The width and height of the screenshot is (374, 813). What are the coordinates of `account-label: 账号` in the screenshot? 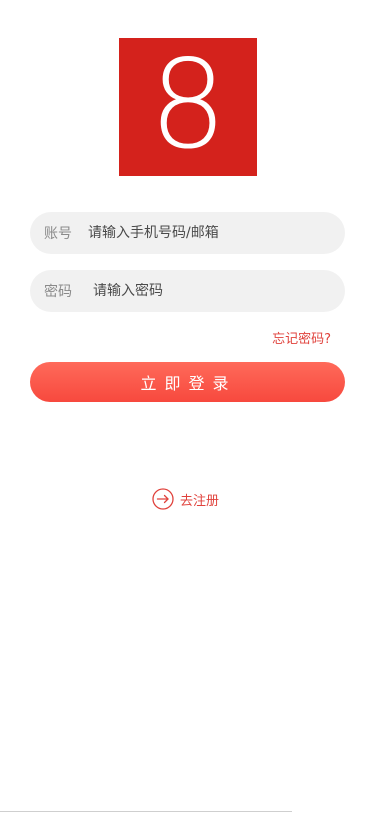 It's located at (58, 234).